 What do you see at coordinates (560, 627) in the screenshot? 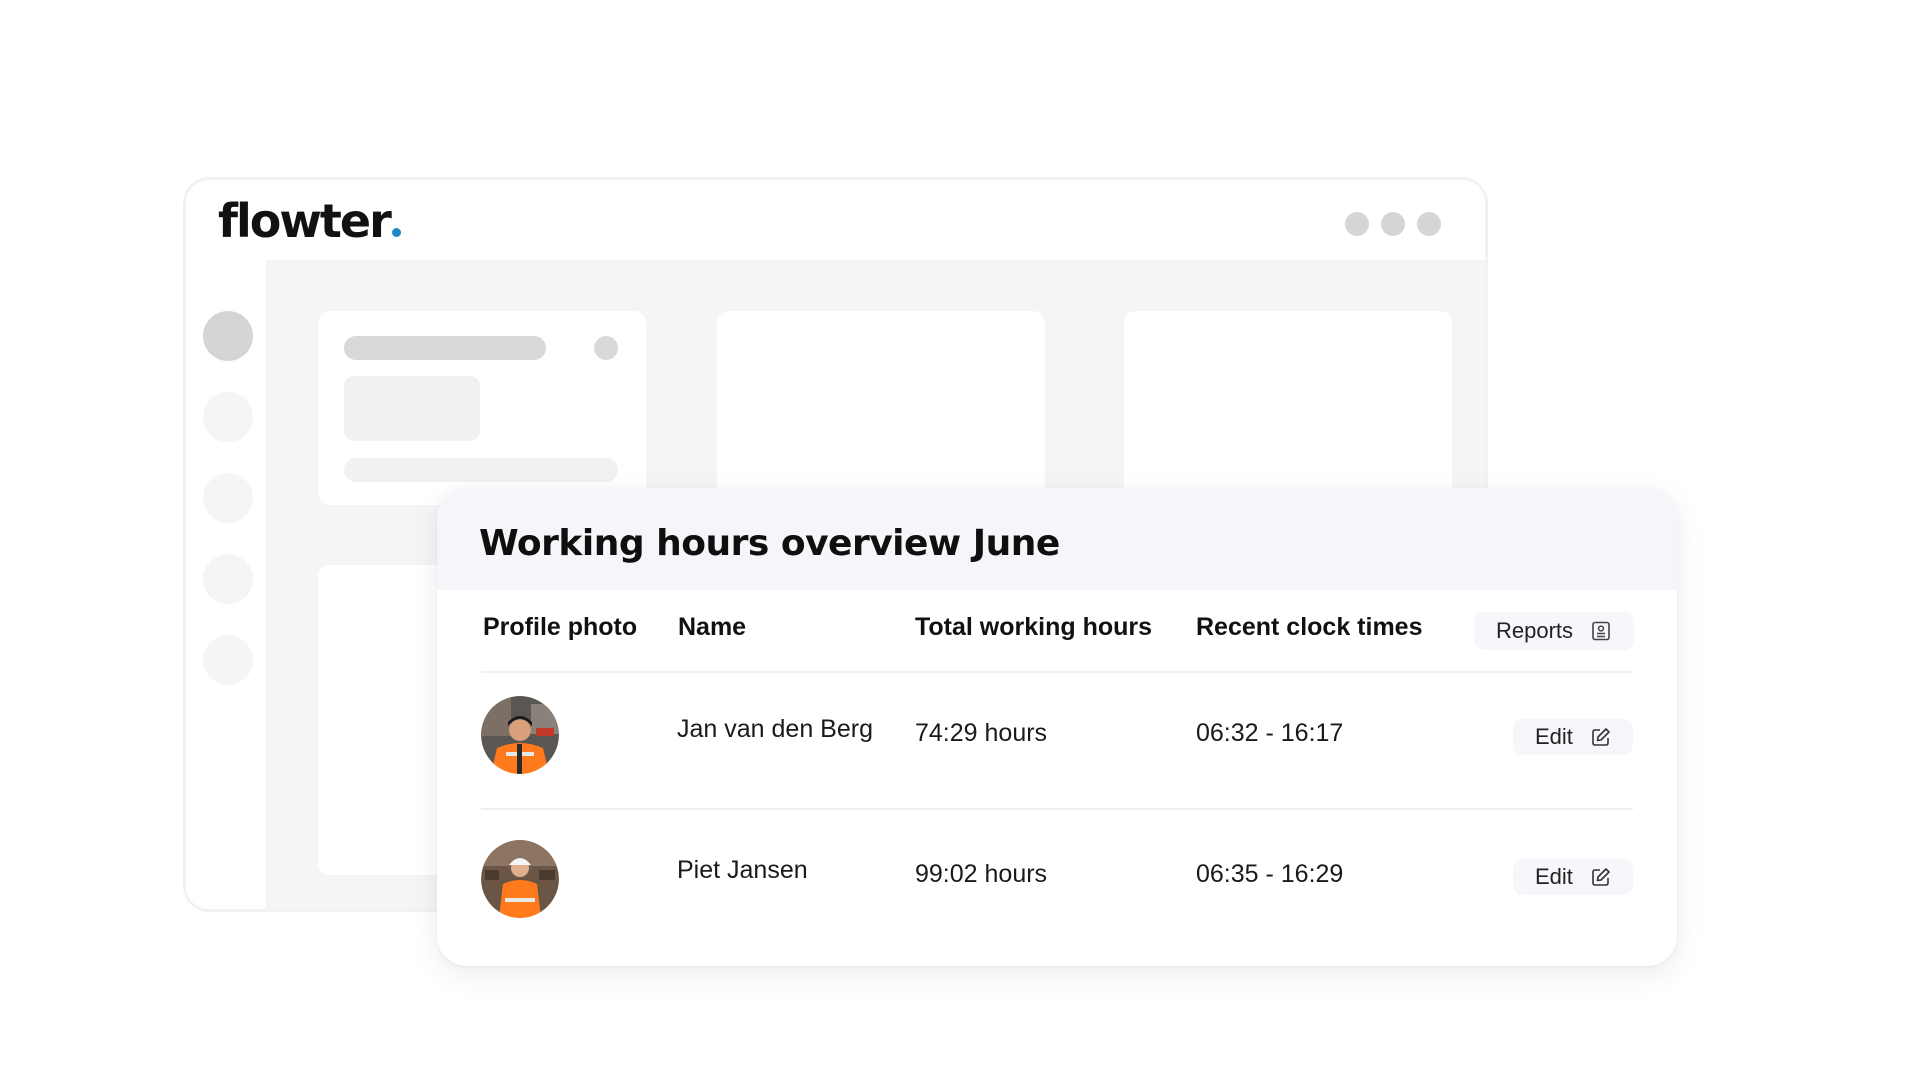
I see `column-header-profile-photo: Profile photo` at bounding box center [560, 627].